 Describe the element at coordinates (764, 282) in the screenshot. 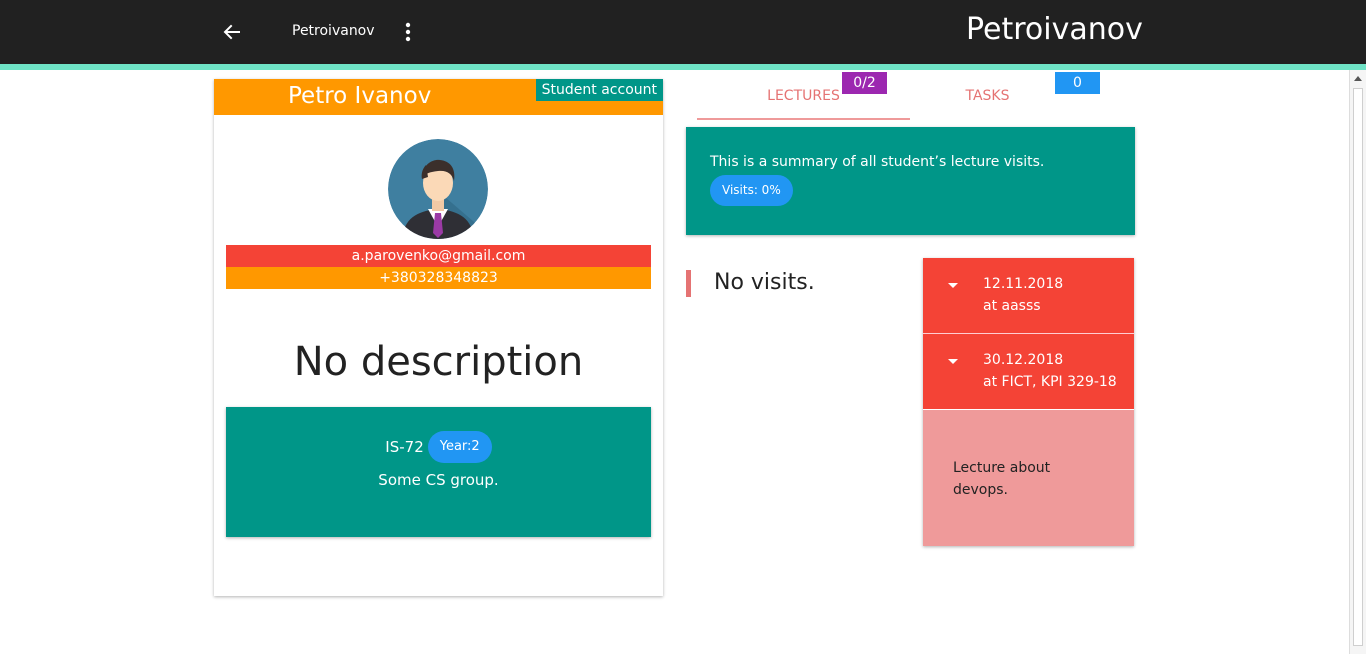

I see `no-visits-text: No visits.` at that location.